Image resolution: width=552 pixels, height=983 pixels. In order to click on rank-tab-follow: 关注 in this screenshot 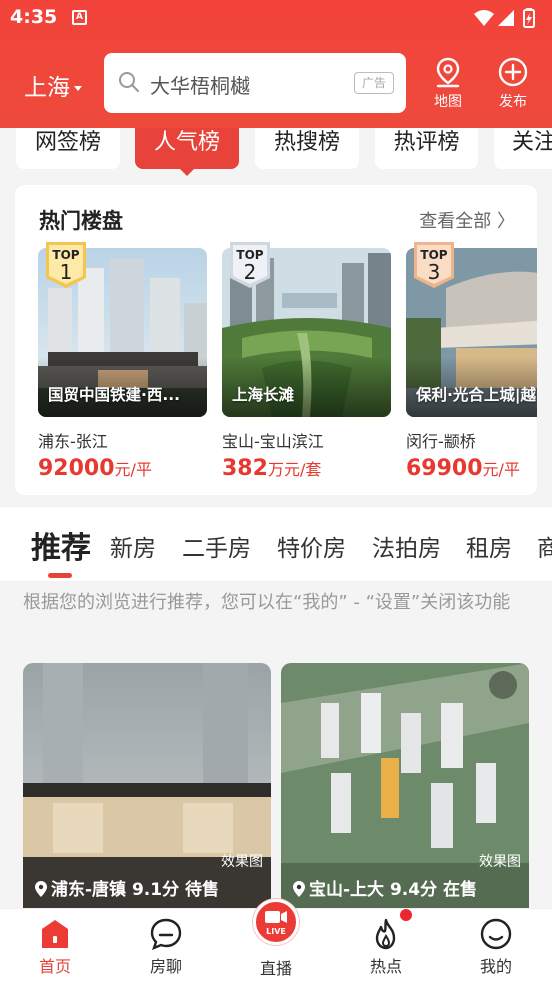, I will do `click(523, 148)`.